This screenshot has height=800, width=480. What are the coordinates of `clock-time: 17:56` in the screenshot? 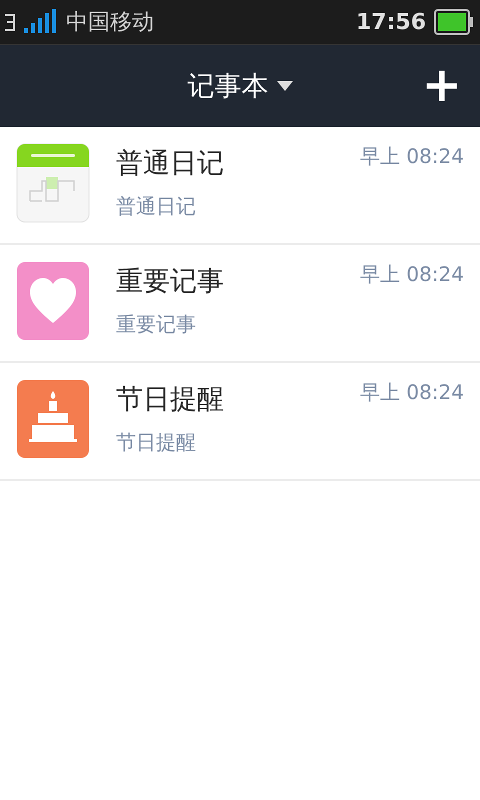 It's located at (391, 22).